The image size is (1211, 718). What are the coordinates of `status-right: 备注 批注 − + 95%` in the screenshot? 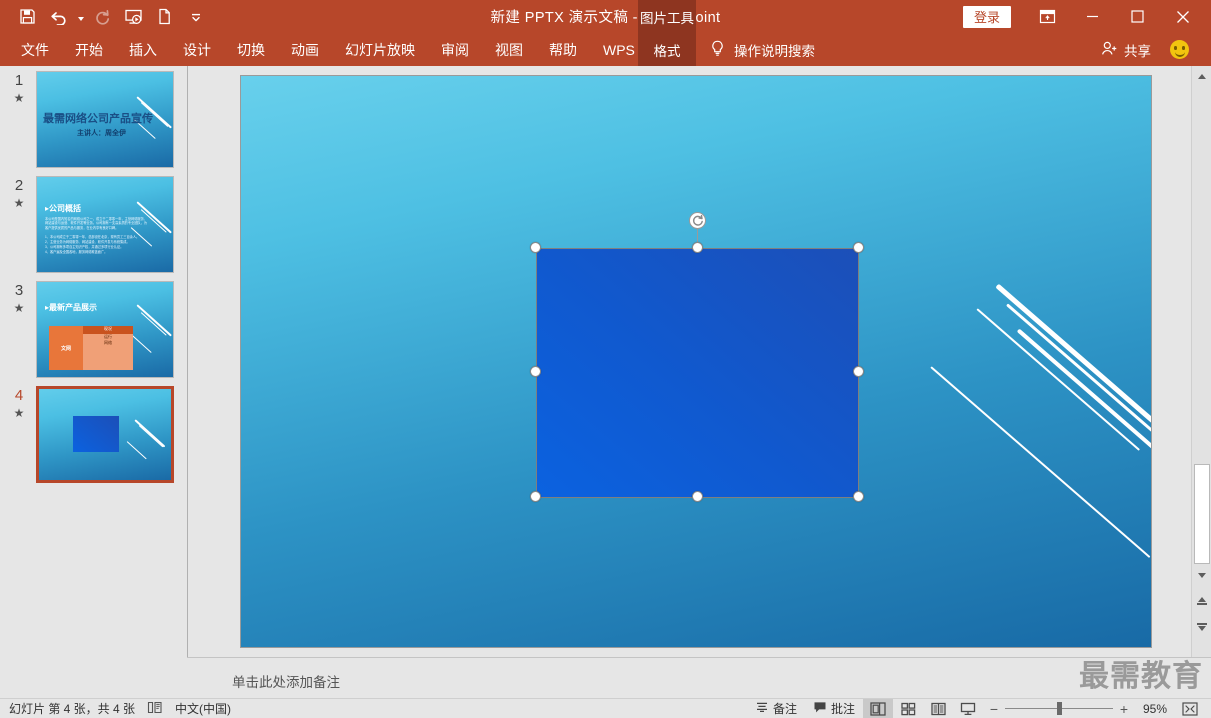 It's located at (976, 708).